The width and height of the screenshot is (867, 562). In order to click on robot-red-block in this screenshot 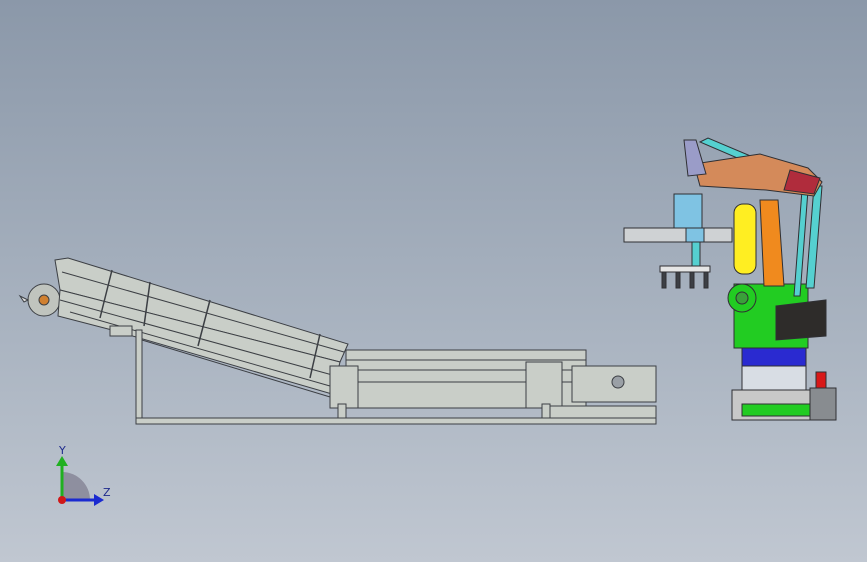, I will do `click(821, 380)`.